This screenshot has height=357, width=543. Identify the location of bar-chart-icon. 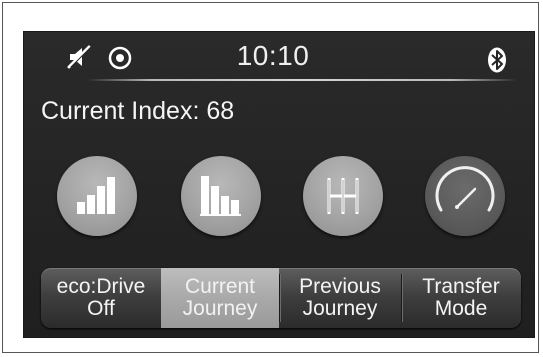
(220, 196).